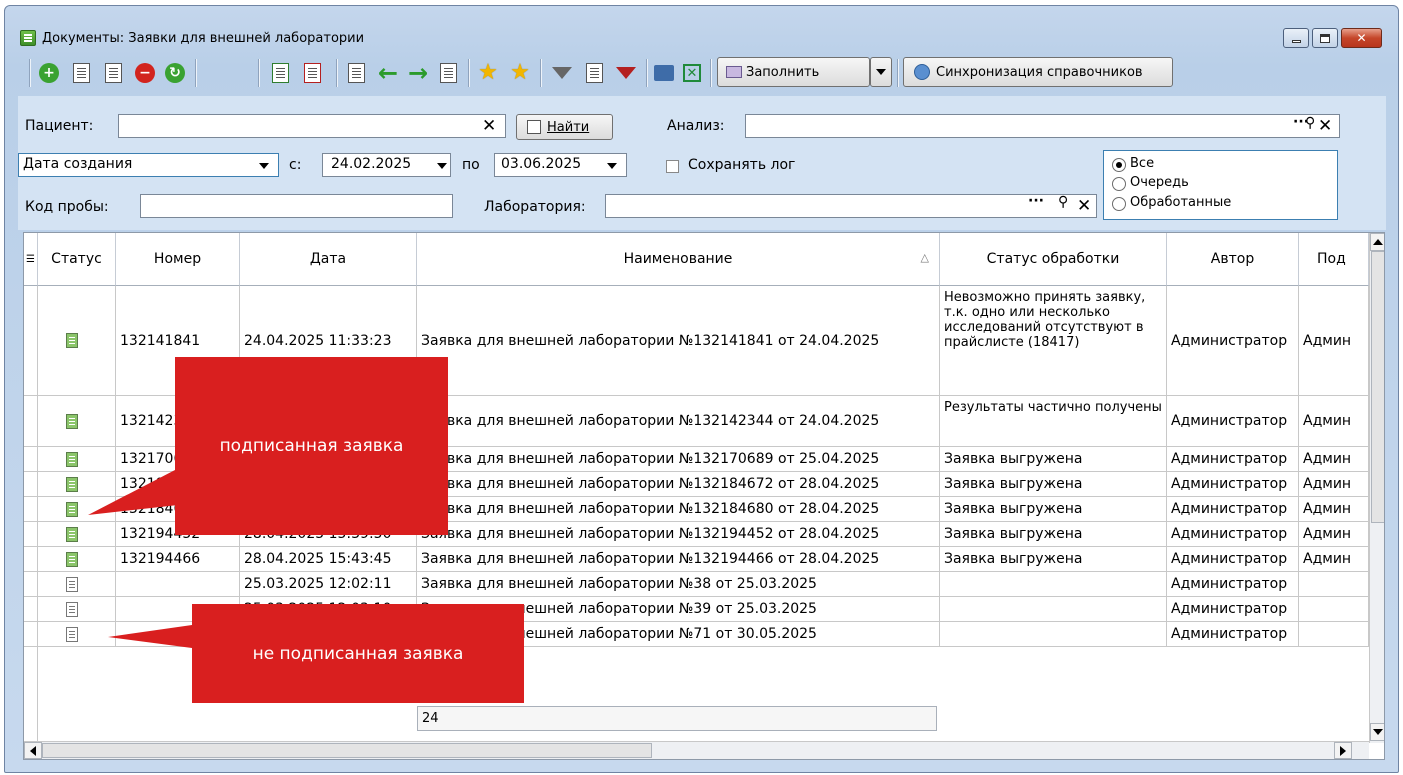 The width and height of the screenshot is (1403, 775). What do you see at coordinates (133, 492) in the screenshot?
I see `signed-callout-pointer` at bounding box center [133, 492].